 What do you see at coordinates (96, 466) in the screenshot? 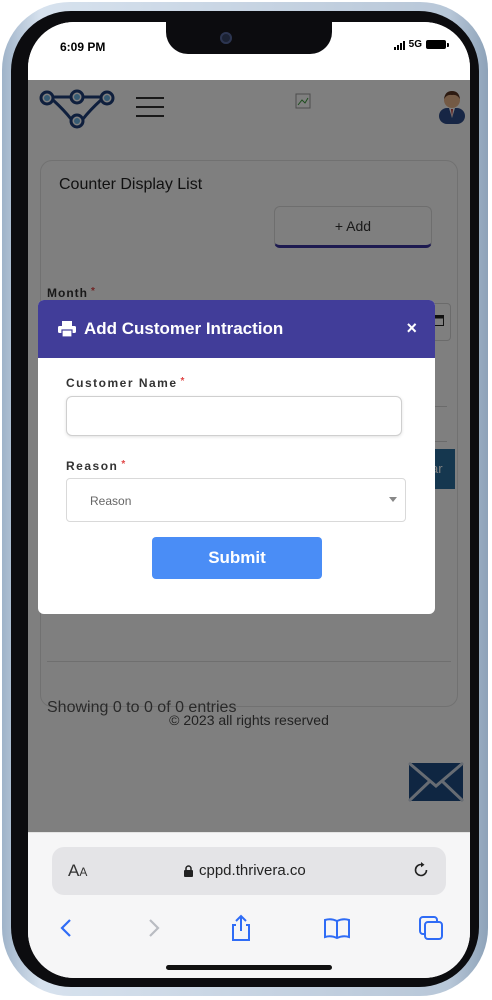
I see `reason-label: Reason *` at bounding box center [96, 466].